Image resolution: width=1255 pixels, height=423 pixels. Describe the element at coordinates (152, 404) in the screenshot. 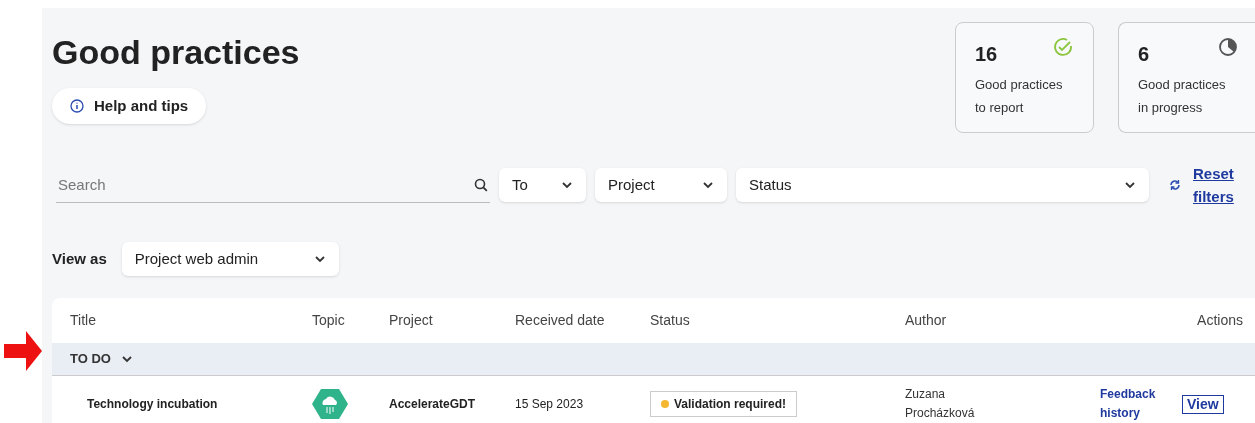

I see `title-cell-text: Technology incubation` at that location.